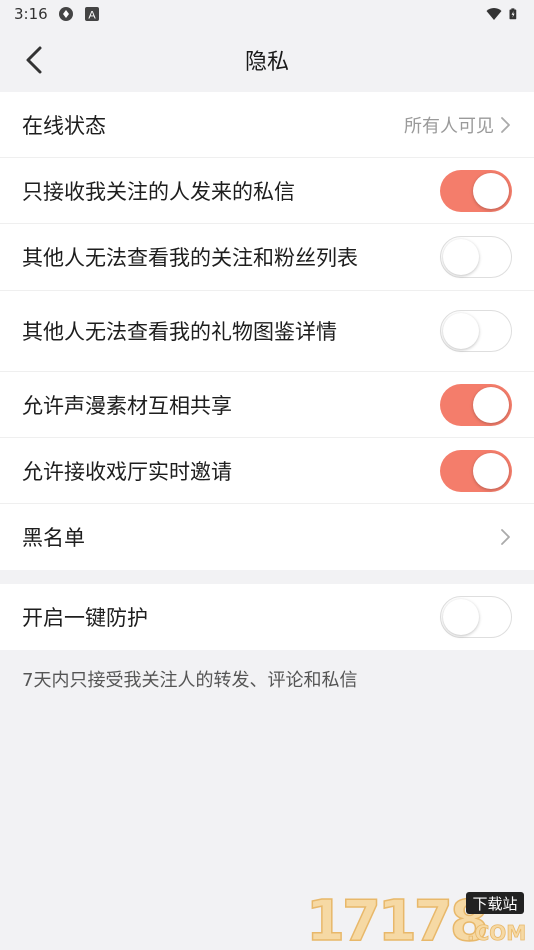 Image resolution: width=534 pixels, height=950 pixels. What do you see at coordinates (494, 904) in the screenshot?
I see `watermark-badge: 下载站` at bounding box center [494, 904].